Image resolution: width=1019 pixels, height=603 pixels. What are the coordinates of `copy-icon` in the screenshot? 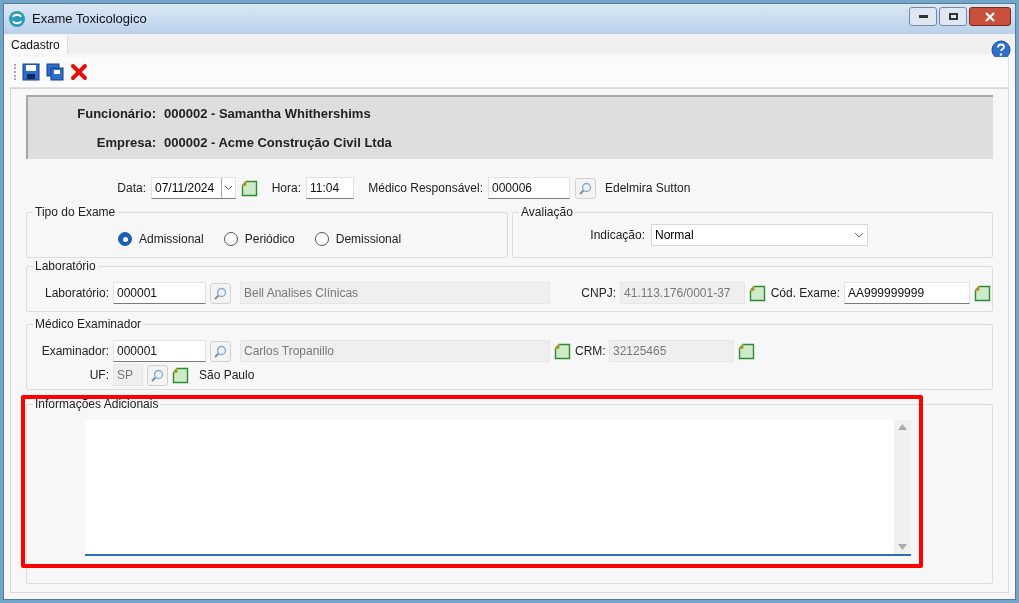 It's located at (55, 72).